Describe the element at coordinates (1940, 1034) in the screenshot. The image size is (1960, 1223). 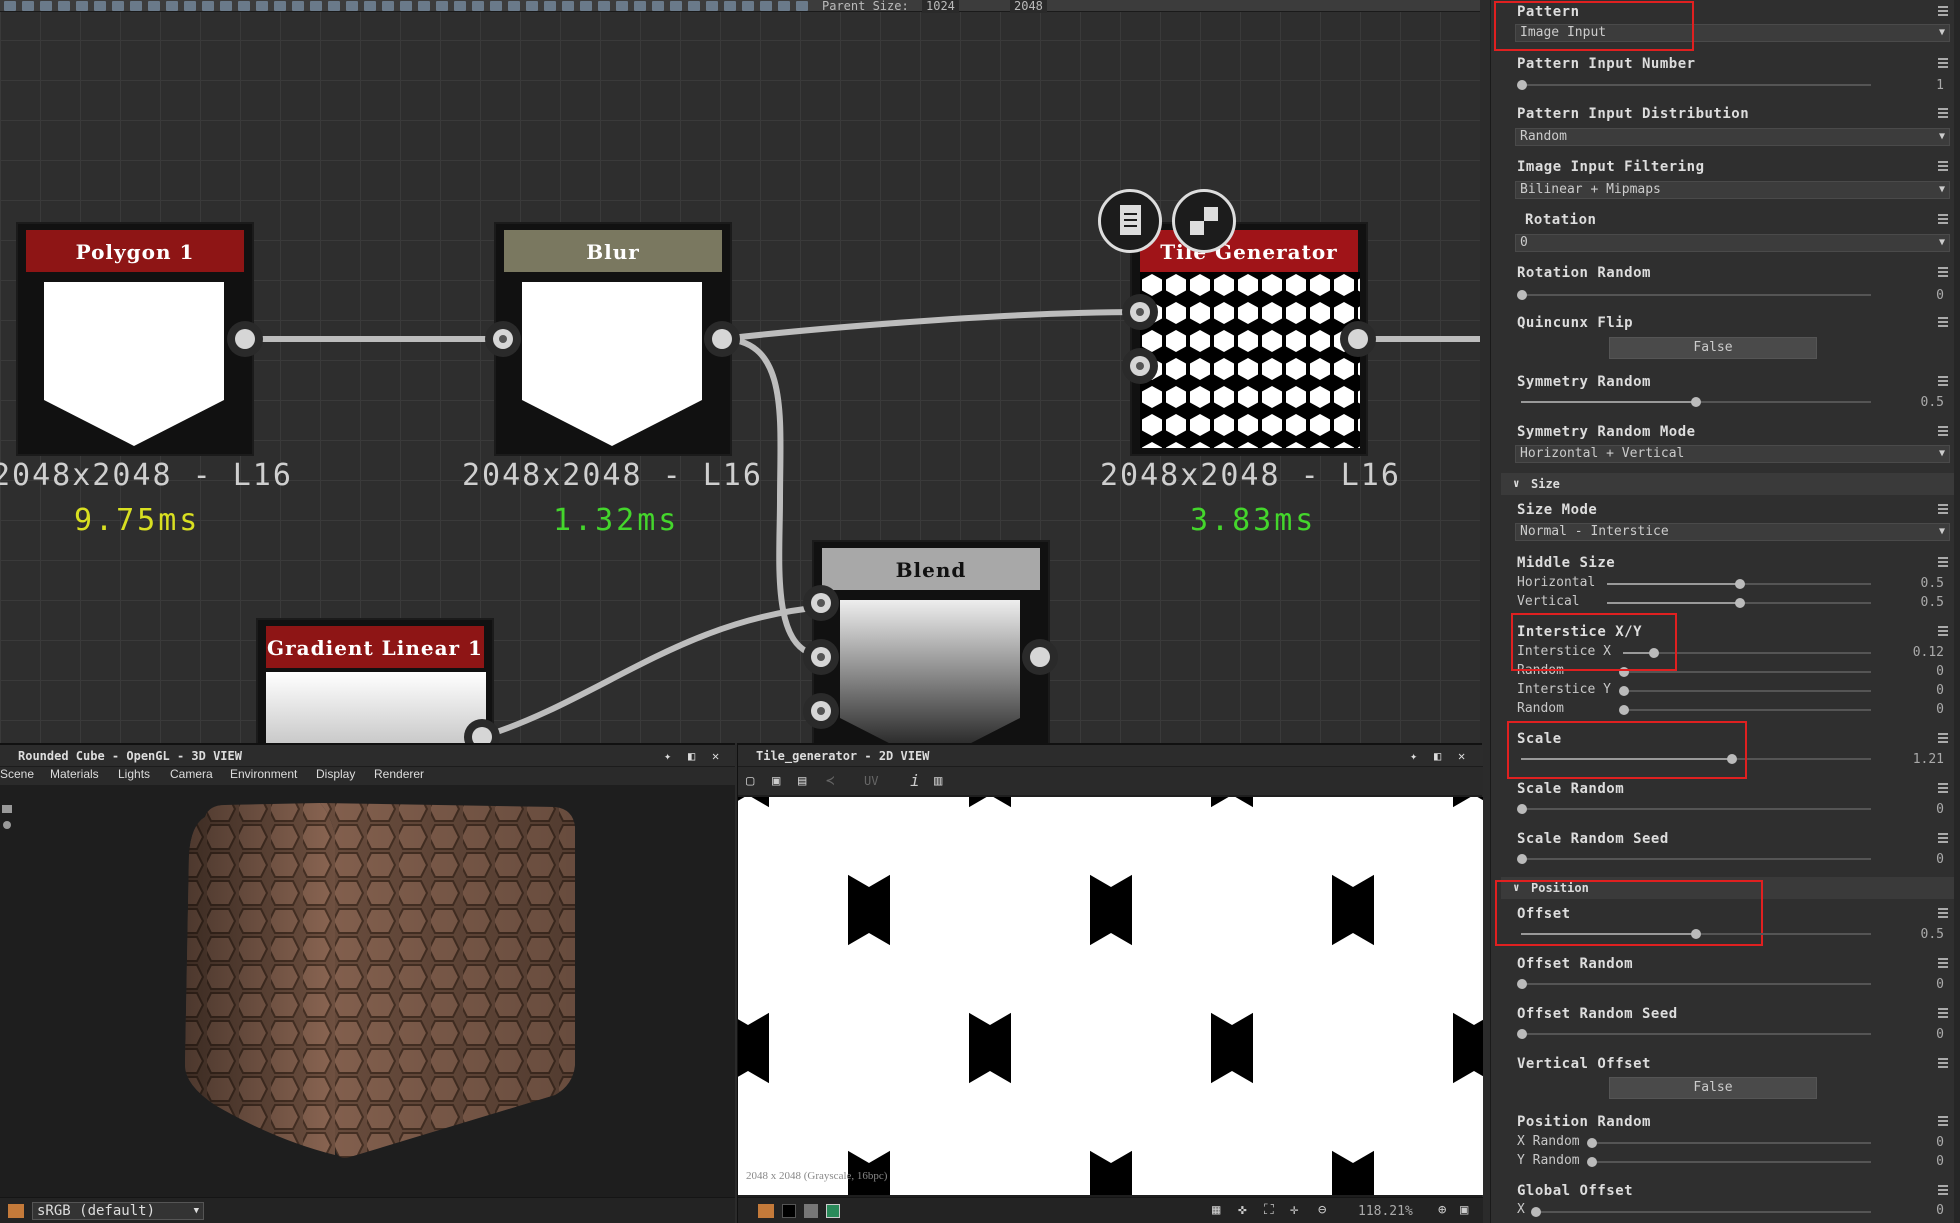
I see `offset-random-seed-value: 0` at that location.